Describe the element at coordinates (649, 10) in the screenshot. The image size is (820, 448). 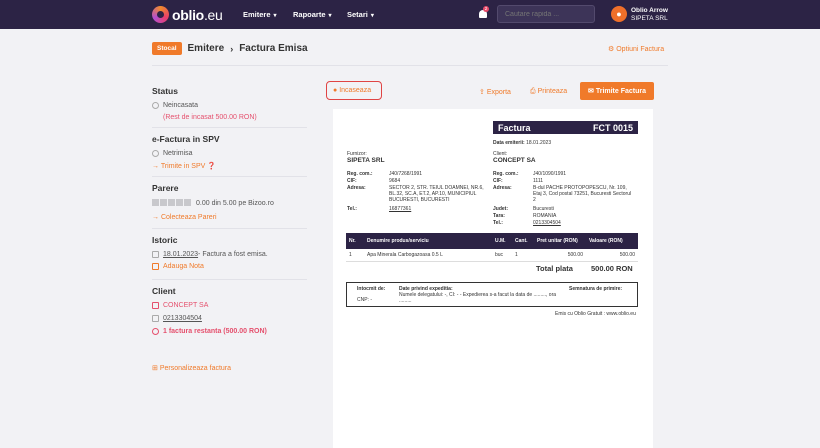
I see `user-name: Oblio Arrow` at that location.